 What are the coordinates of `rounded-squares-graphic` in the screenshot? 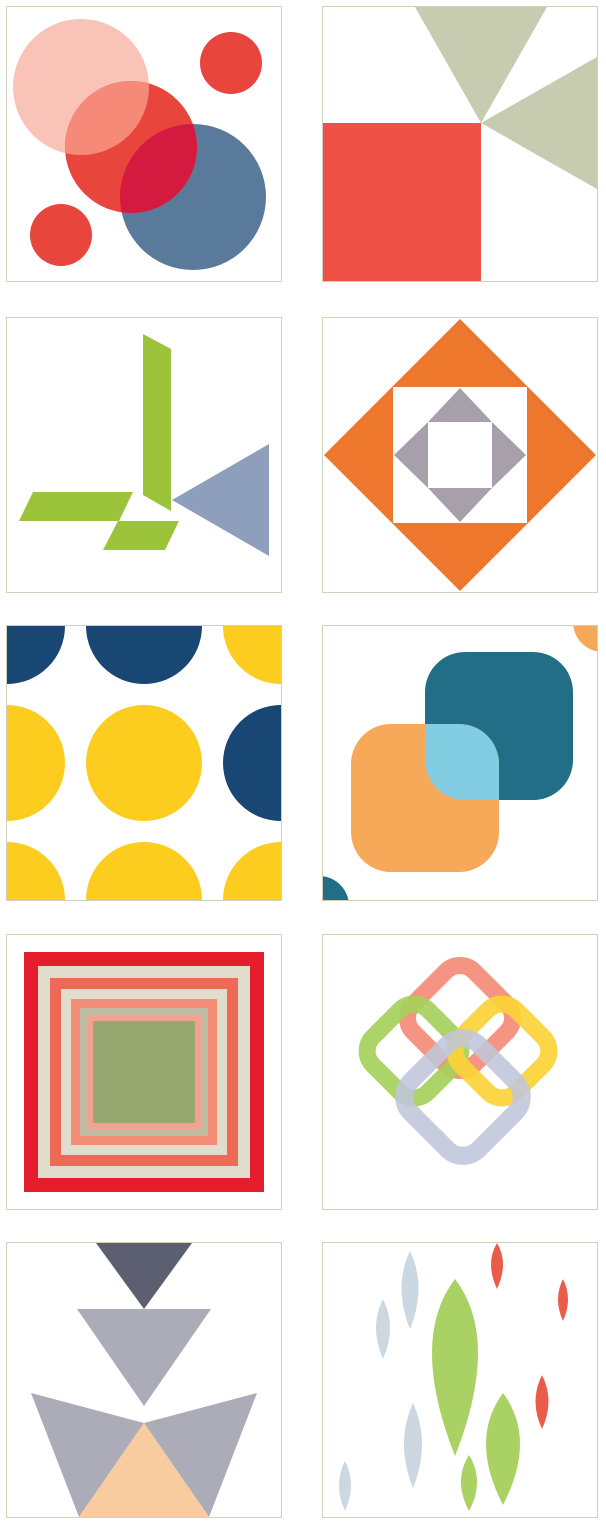 It's located at (460, 763).